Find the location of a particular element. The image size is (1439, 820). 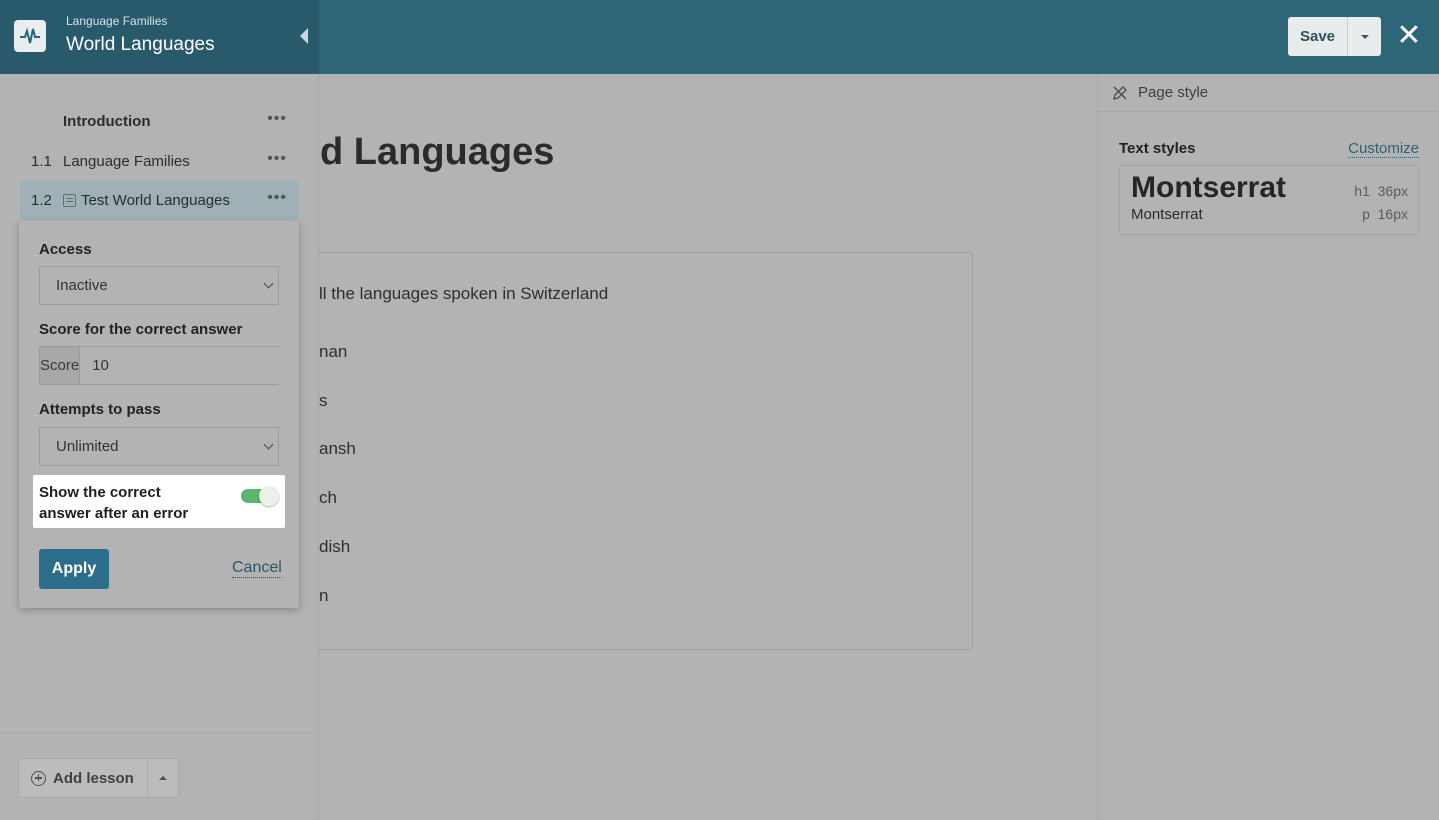

pen-ruler-icon is located at coordinates (1120, 92).